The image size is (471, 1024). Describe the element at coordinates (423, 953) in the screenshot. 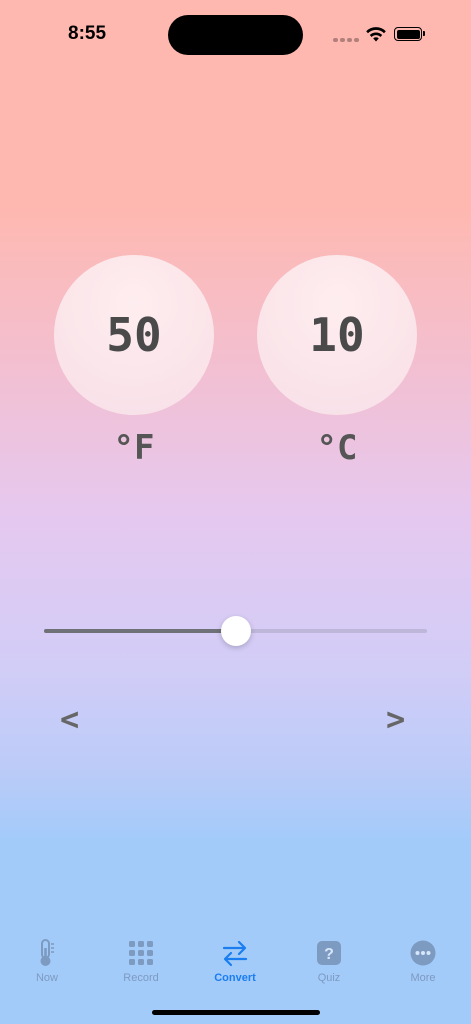

I see `ellipsis-circle-icon` at that location.